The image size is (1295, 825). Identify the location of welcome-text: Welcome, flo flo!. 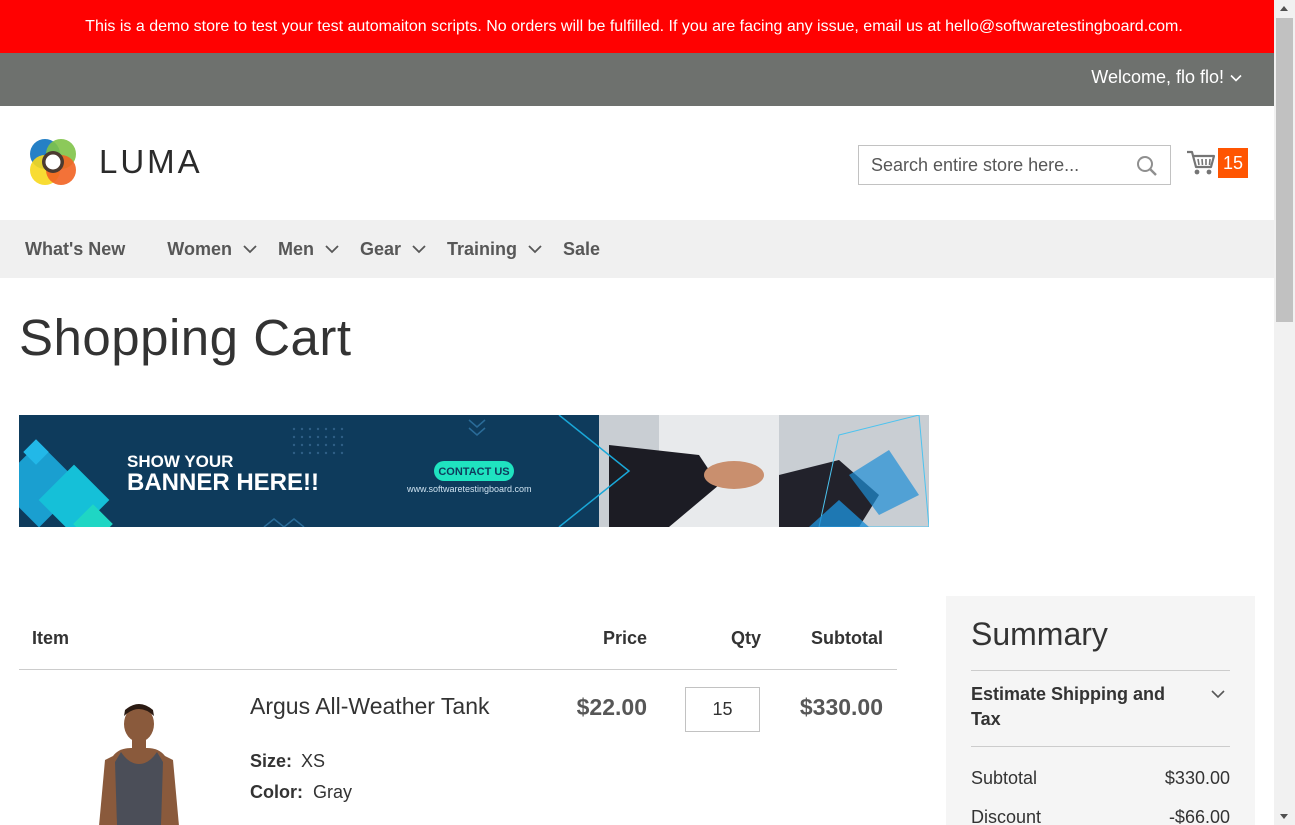
(1157, 77).